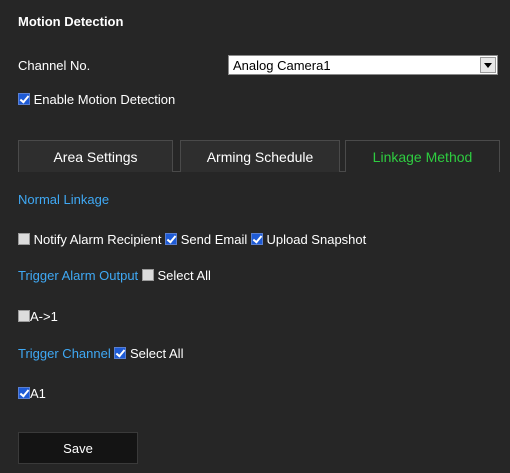  I want to click on trigger-alarm-output-row: Trigger Alarm Output Select All, so click(114, 275).